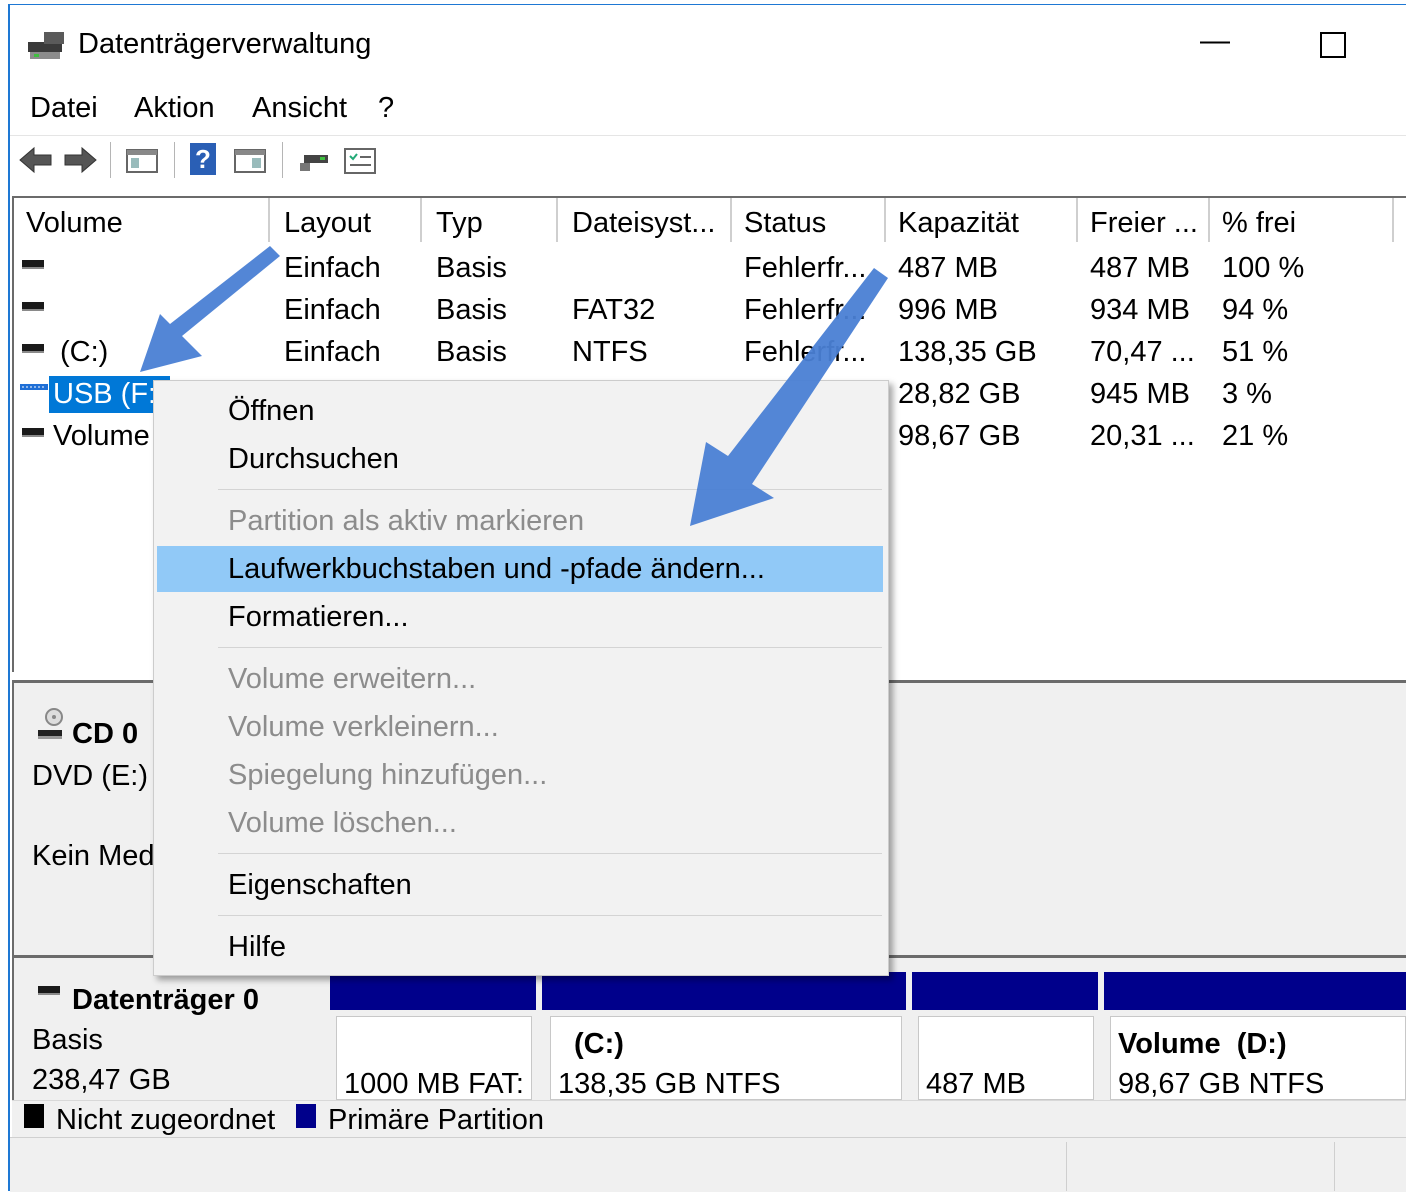 This screenshot has width=1406, height=1192. I want to click on annotation-arrows, so click(514, 386).